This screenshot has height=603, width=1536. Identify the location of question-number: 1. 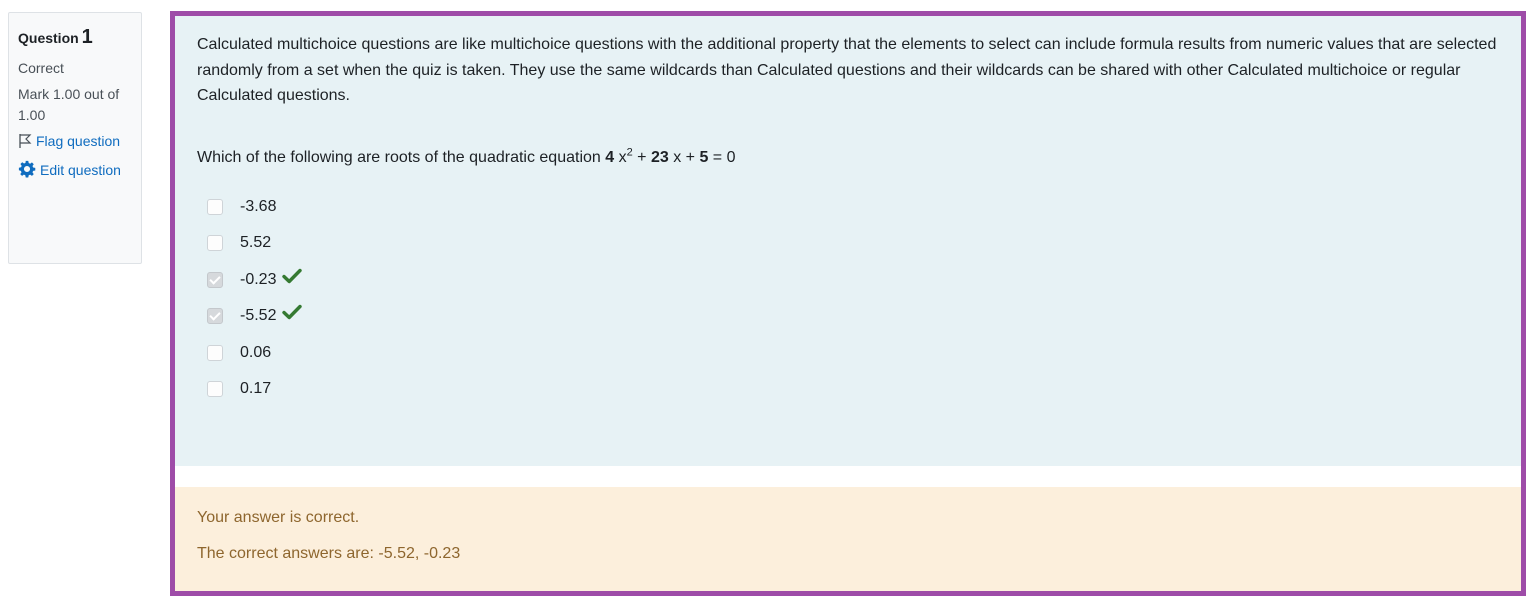
(87, 37).